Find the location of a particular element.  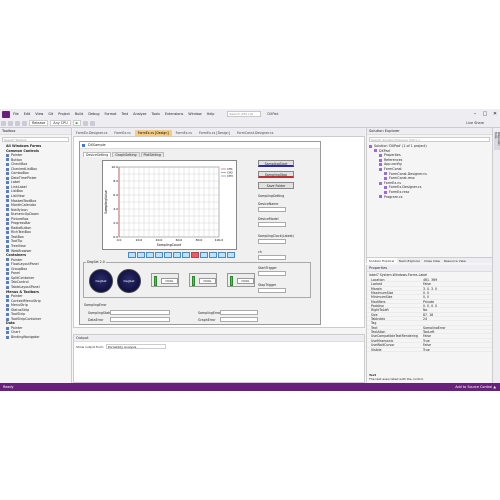

property-value is located at coordinates (457, 322).